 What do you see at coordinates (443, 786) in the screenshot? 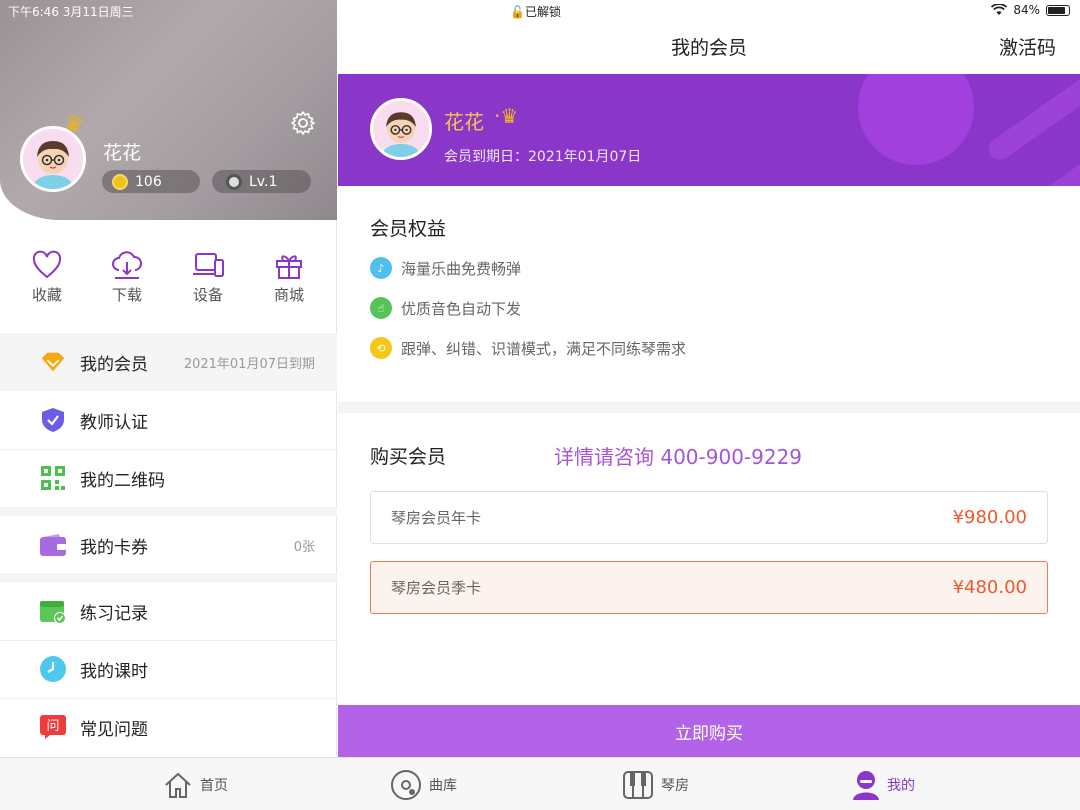
I see `tab-library-label: 曲库` at bounding box center [443, 786].